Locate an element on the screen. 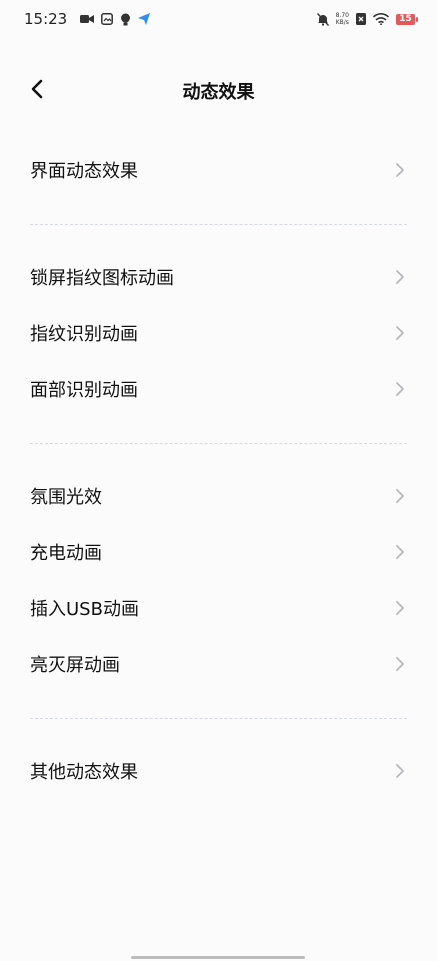  close-box-icon is located at coordinates (361, 19).